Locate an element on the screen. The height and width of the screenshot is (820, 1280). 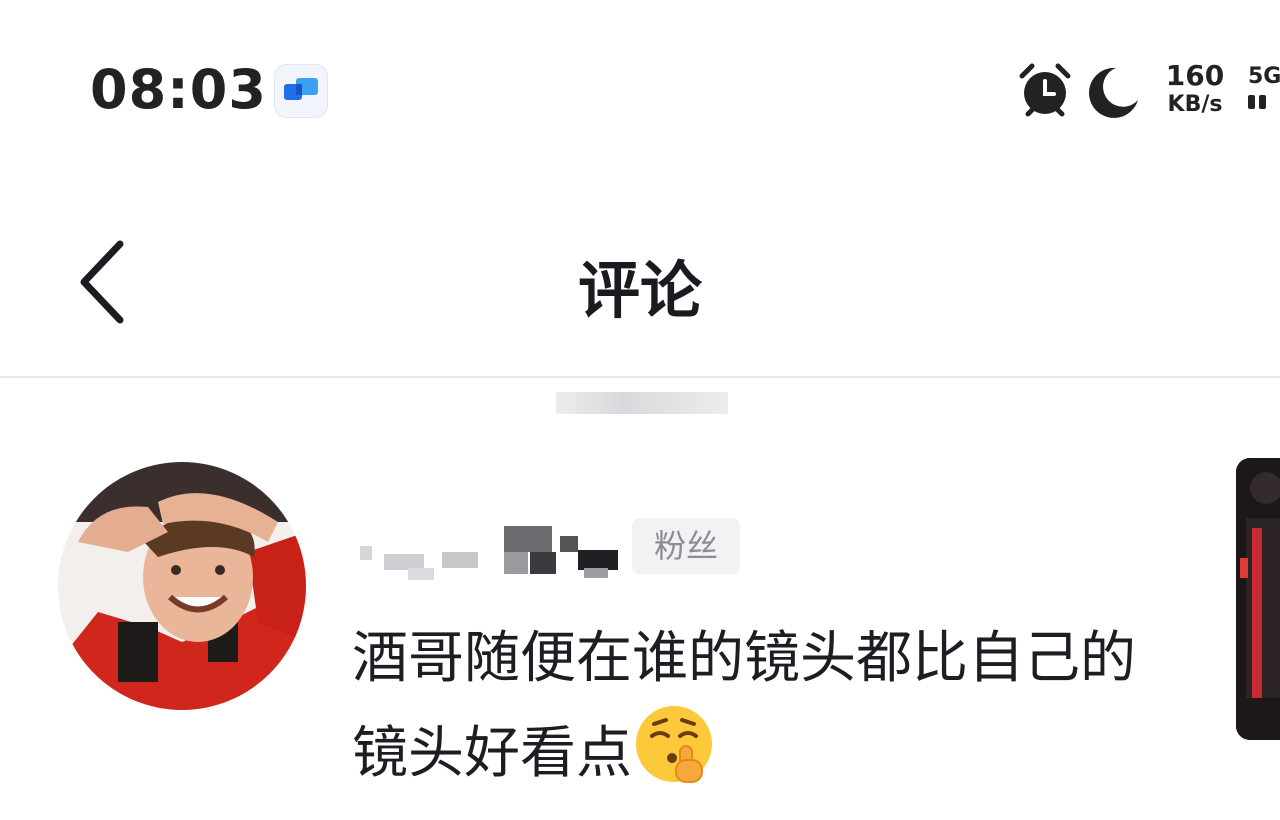
post-thumbnail is located at coordinates (1258, 599).